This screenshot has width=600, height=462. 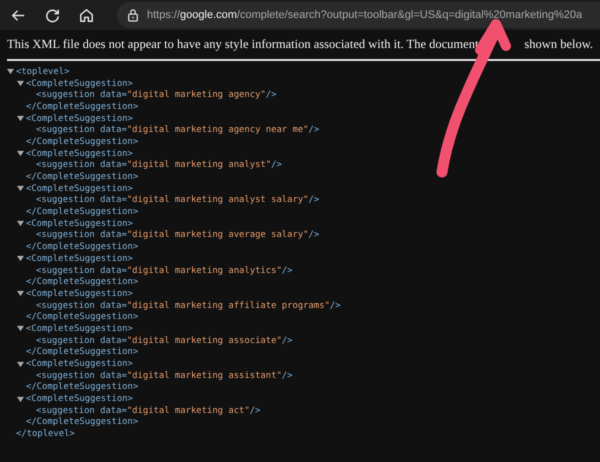 I want to click on xml-element: <suggestion data="digital marketing analytics"/>, so click(x=164, y=271).